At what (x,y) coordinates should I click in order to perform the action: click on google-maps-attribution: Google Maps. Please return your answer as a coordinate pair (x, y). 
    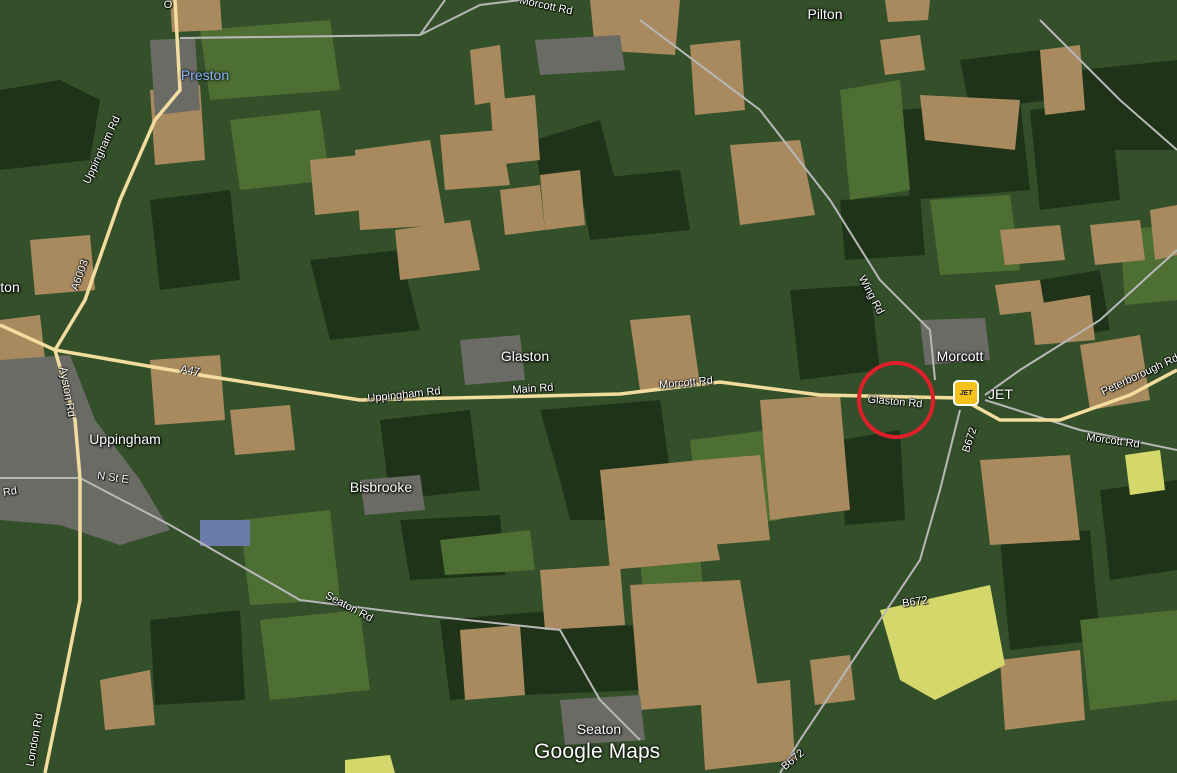
    Looking at the image, I should click on (597, 752).